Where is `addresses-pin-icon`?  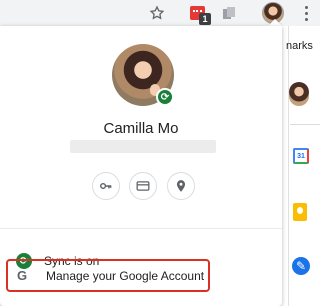
addresses-pin-icon is located at coordinates (181, 186).